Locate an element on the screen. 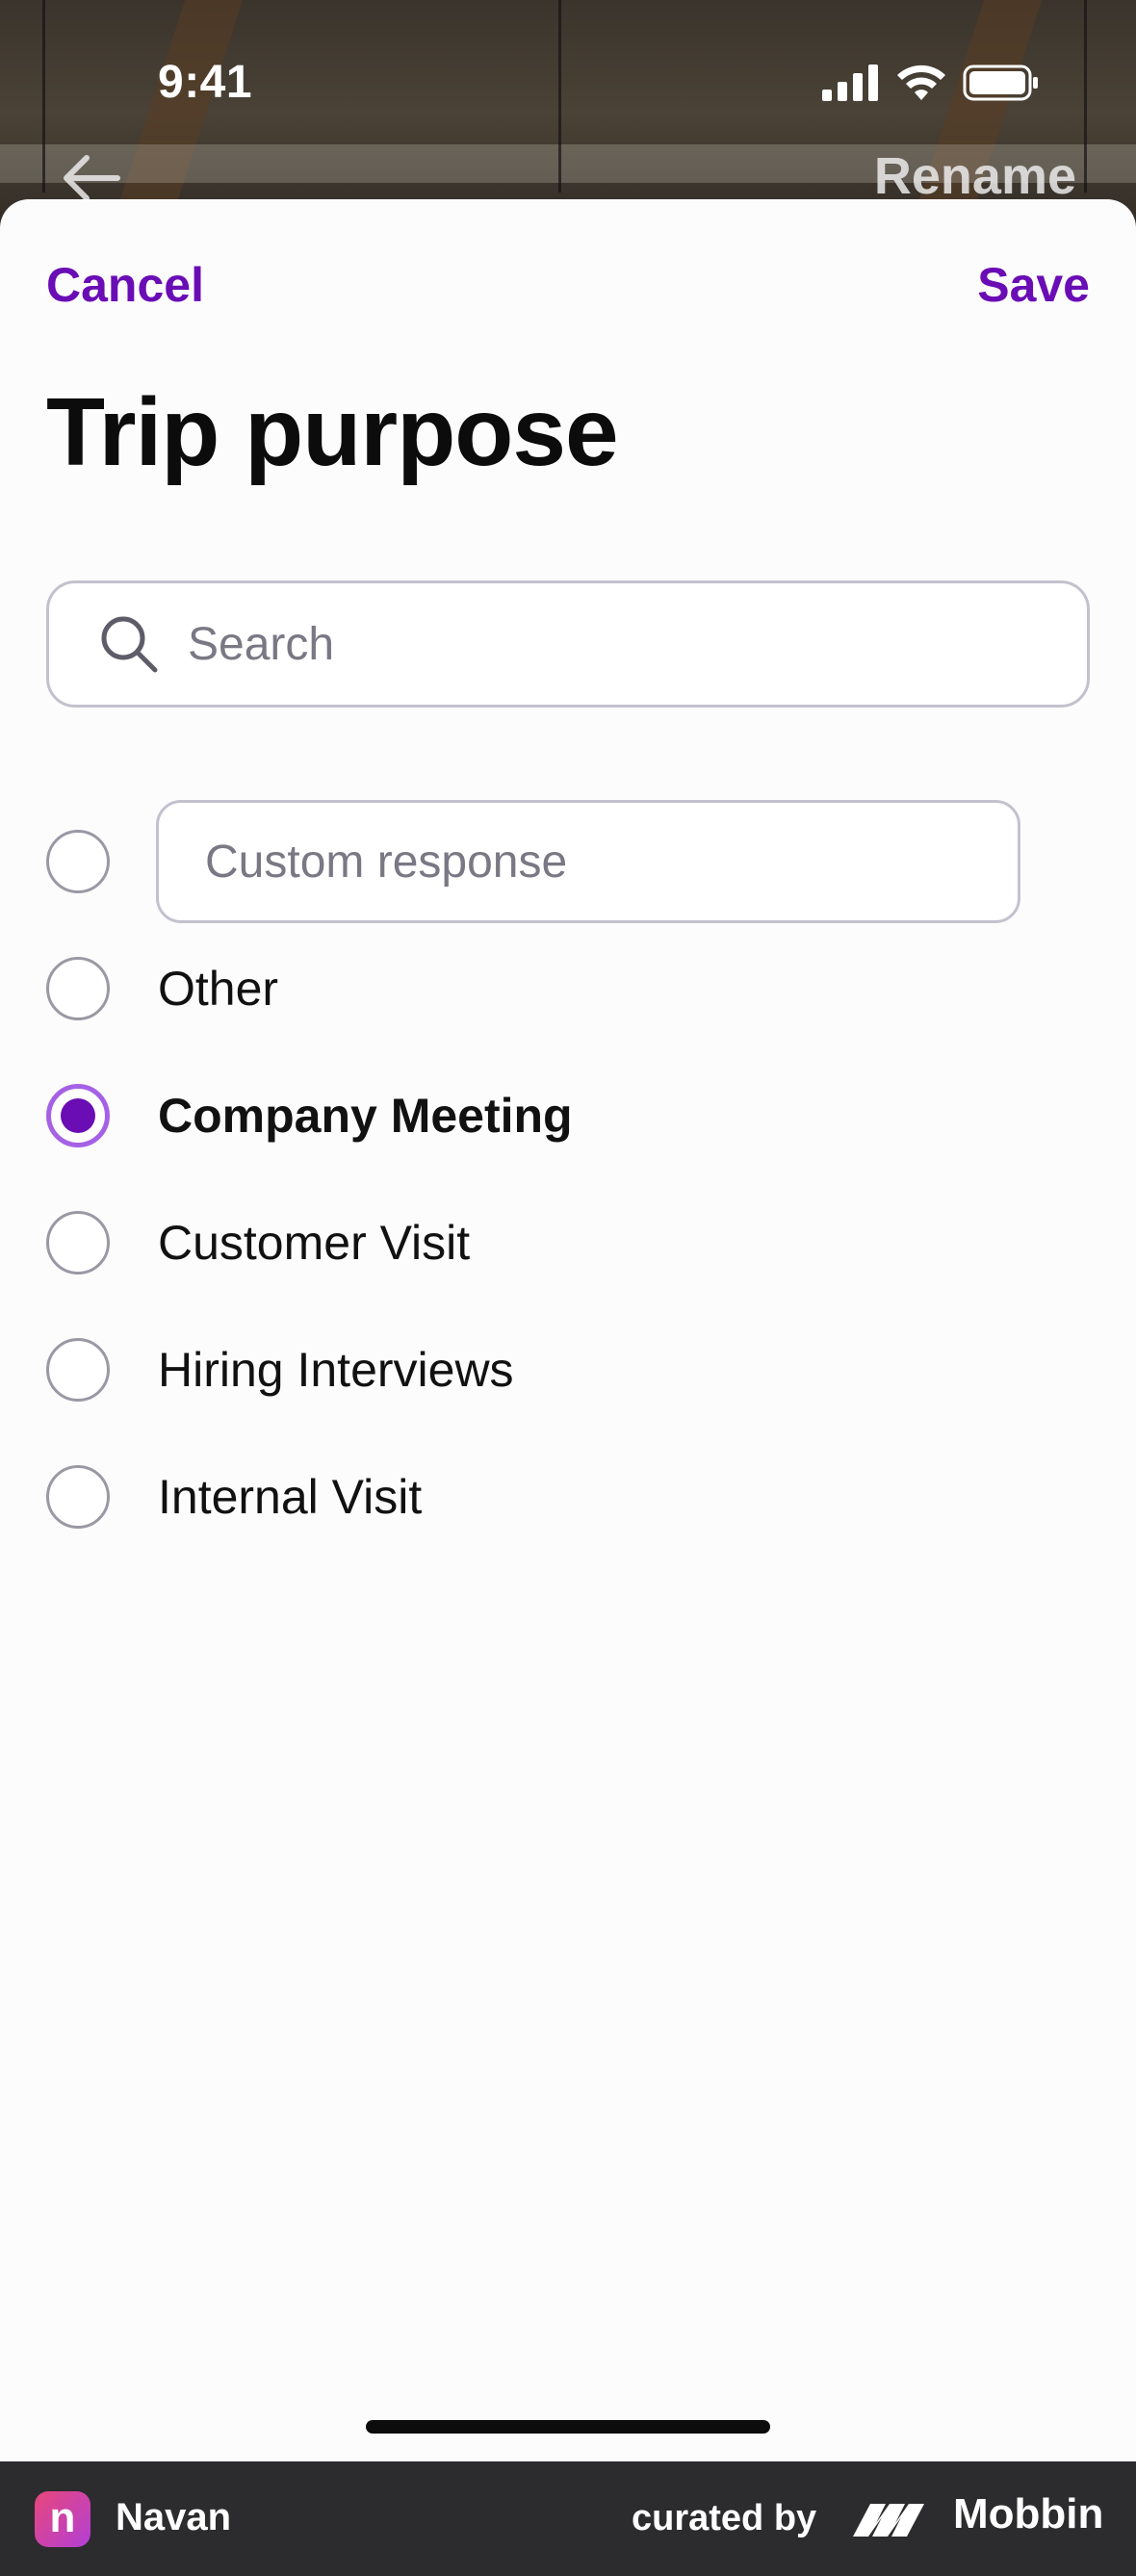 The image size is (1136, 2576). curated-by-label: curated by is located at coordinates (724, 2518).